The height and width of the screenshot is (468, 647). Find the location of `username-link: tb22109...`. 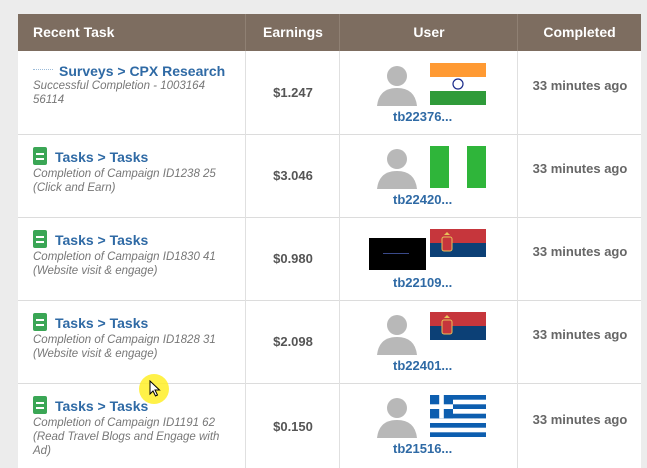

username-link: tb22109... is located at coordinates (422, 282).